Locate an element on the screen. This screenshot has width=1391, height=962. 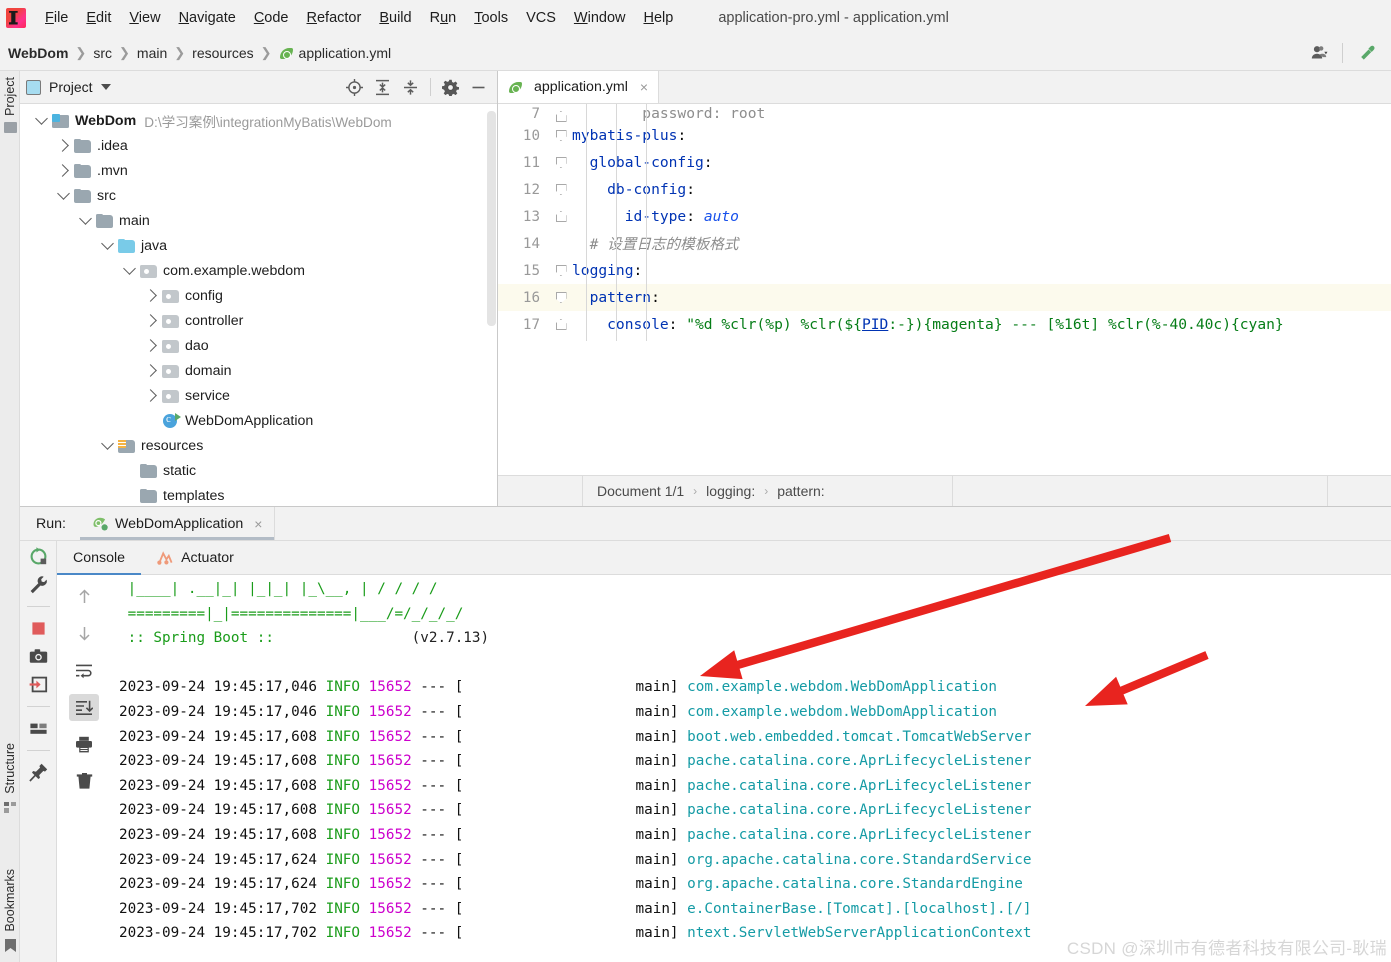
console-tab-console: Console is located at coordinates (99, 558).